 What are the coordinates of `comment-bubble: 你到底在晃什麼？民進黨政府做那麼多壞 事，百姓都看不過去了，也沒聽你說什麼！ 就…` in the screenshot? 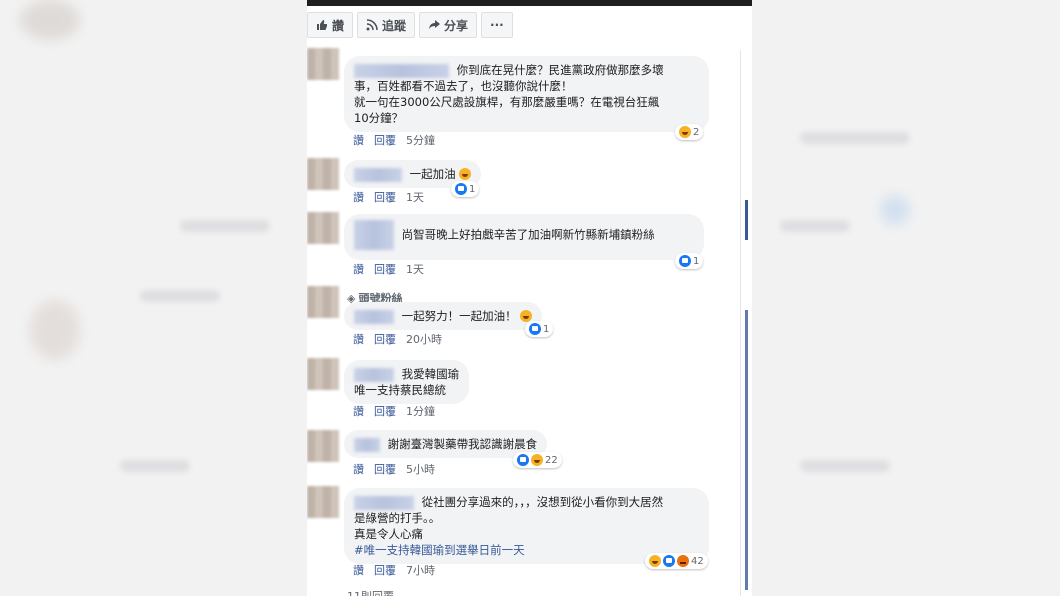 It's located at (526, 94).